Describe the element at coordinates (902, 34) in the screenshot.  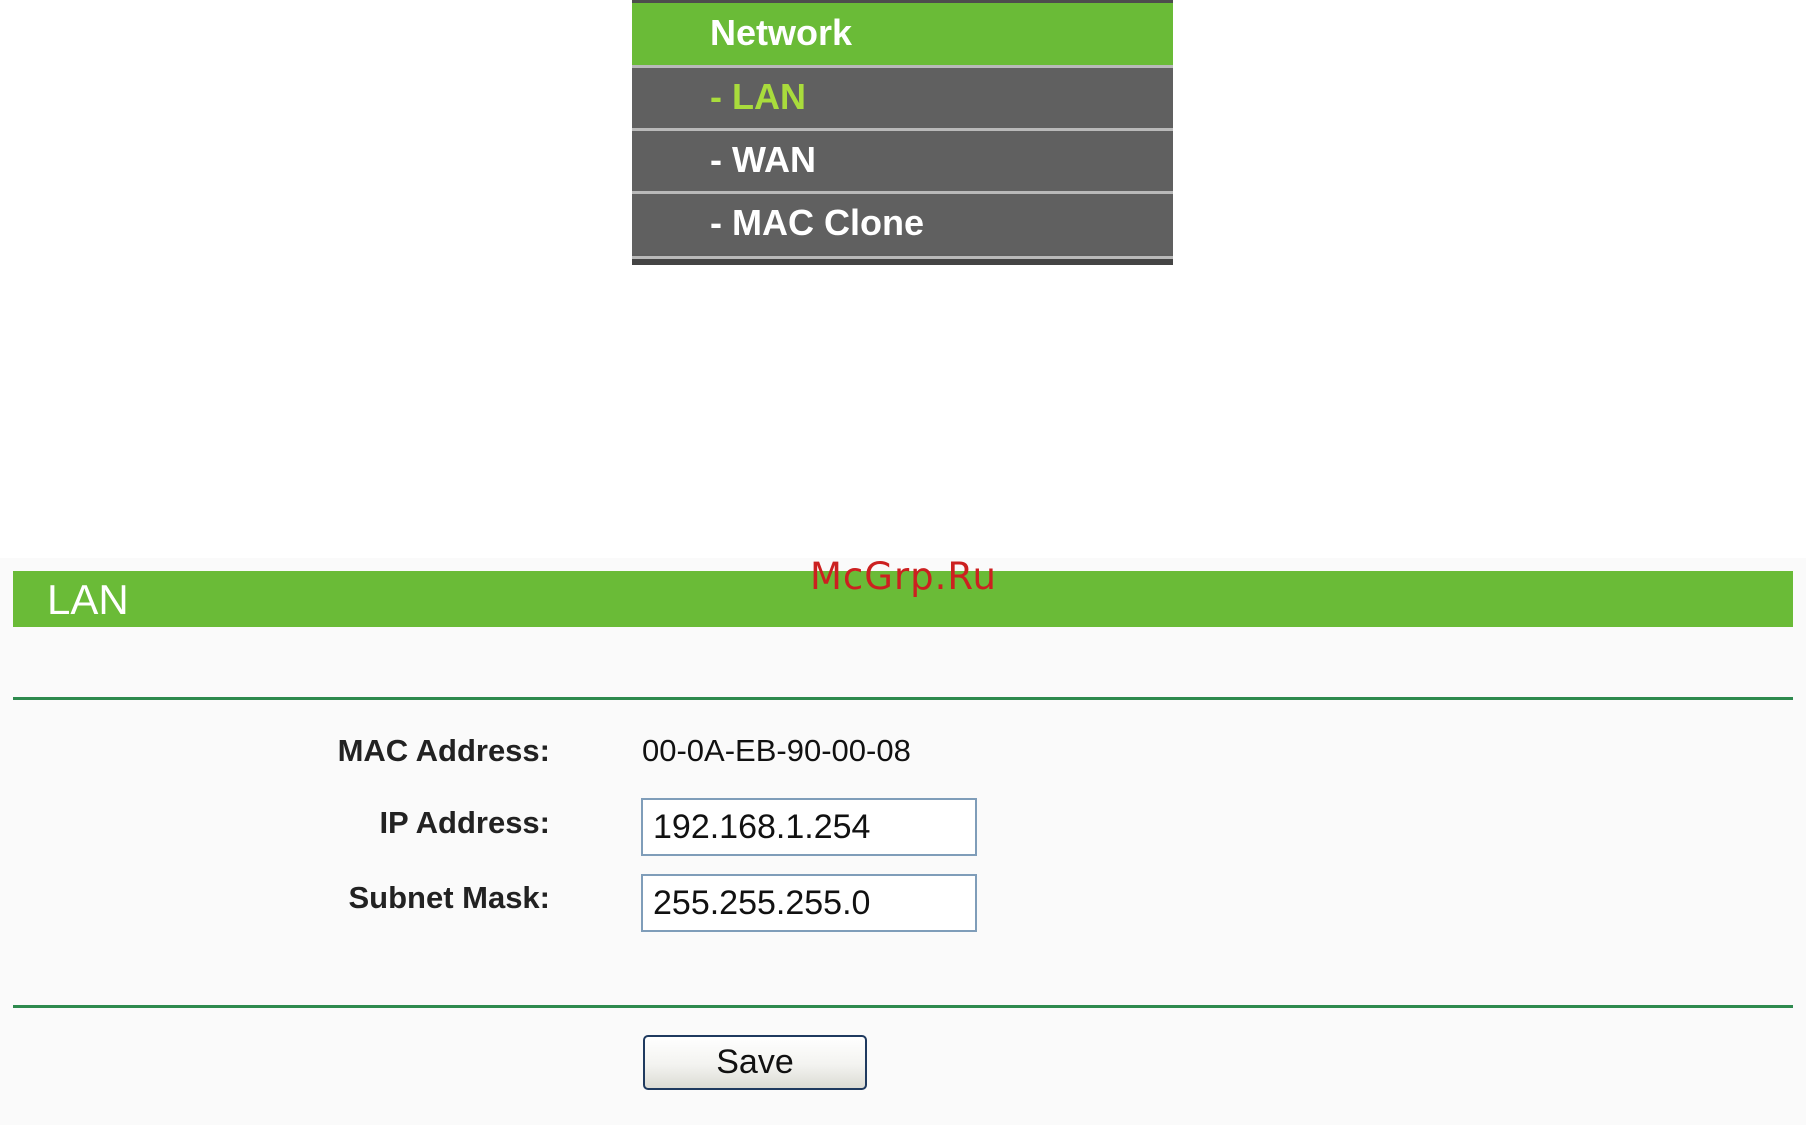
I see `menu-header-network: Network` at that location.